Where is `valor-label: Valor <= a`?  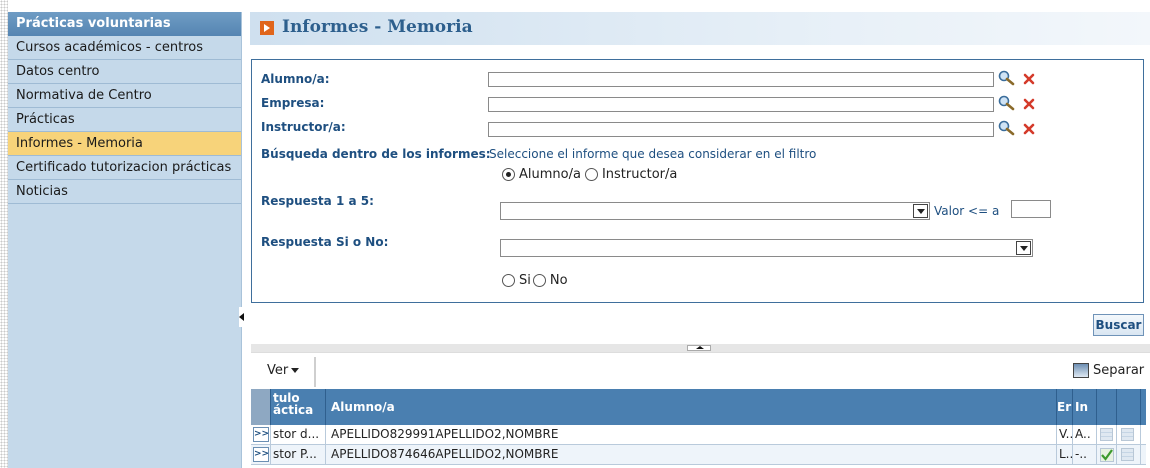
valor-label: Valor <= a is located at coordinates (967, 211).